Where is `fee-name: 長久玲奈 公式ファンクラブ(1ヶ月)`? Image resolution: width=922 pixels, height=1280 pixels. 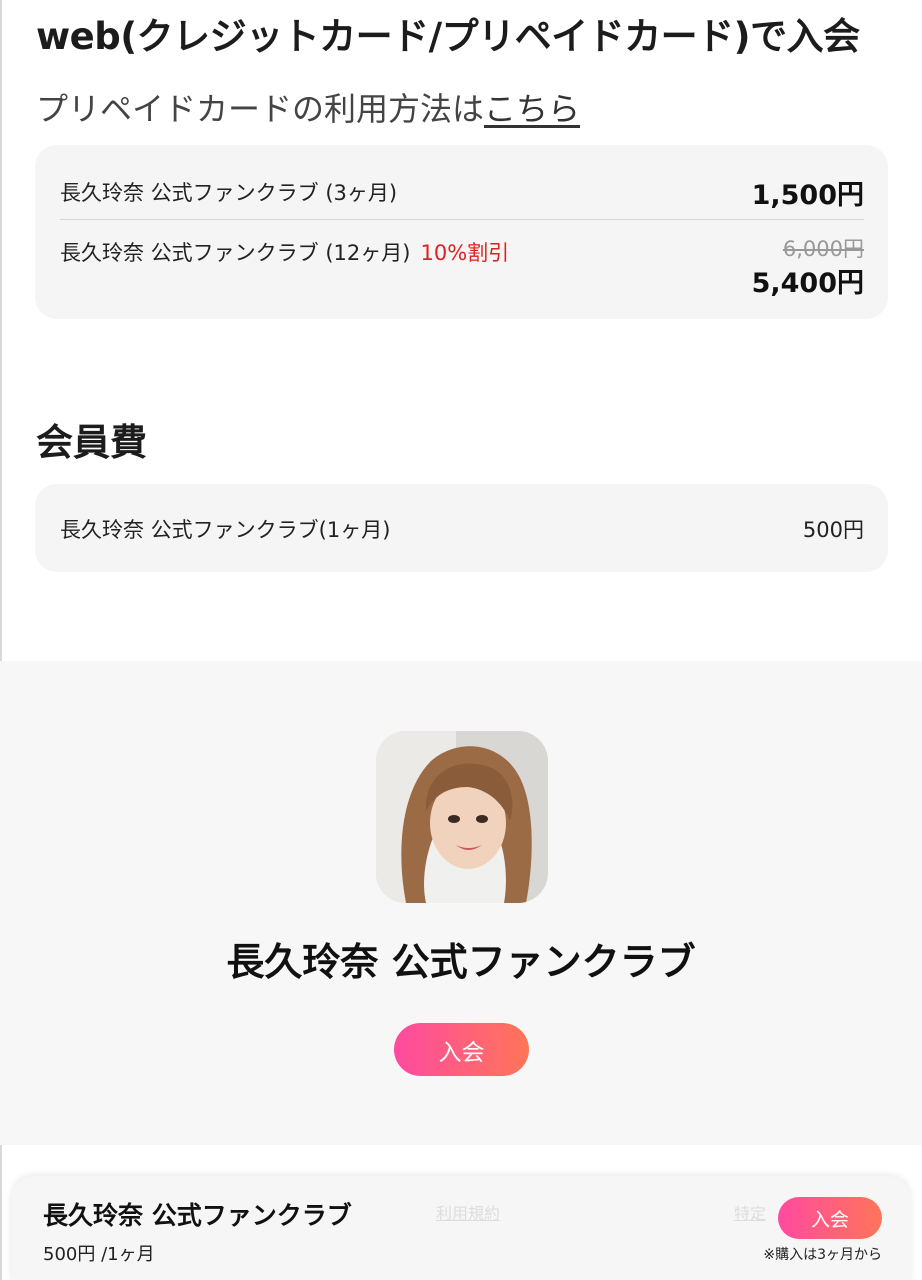 fee-name: 長久玲奈 公式ファンクラブ(1ヶ月) is located at coordinates (225, 530).